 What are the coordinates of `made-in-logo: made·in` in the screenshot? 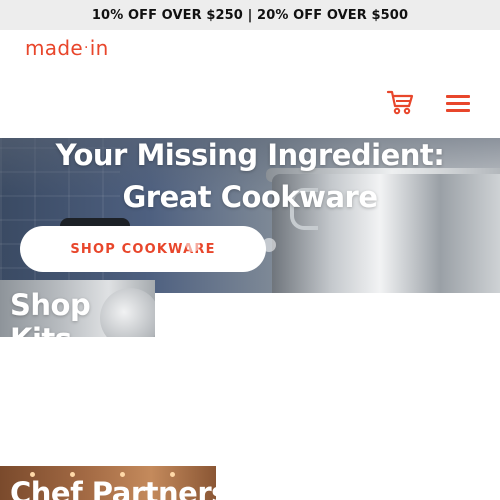 It's located at (67, 48).